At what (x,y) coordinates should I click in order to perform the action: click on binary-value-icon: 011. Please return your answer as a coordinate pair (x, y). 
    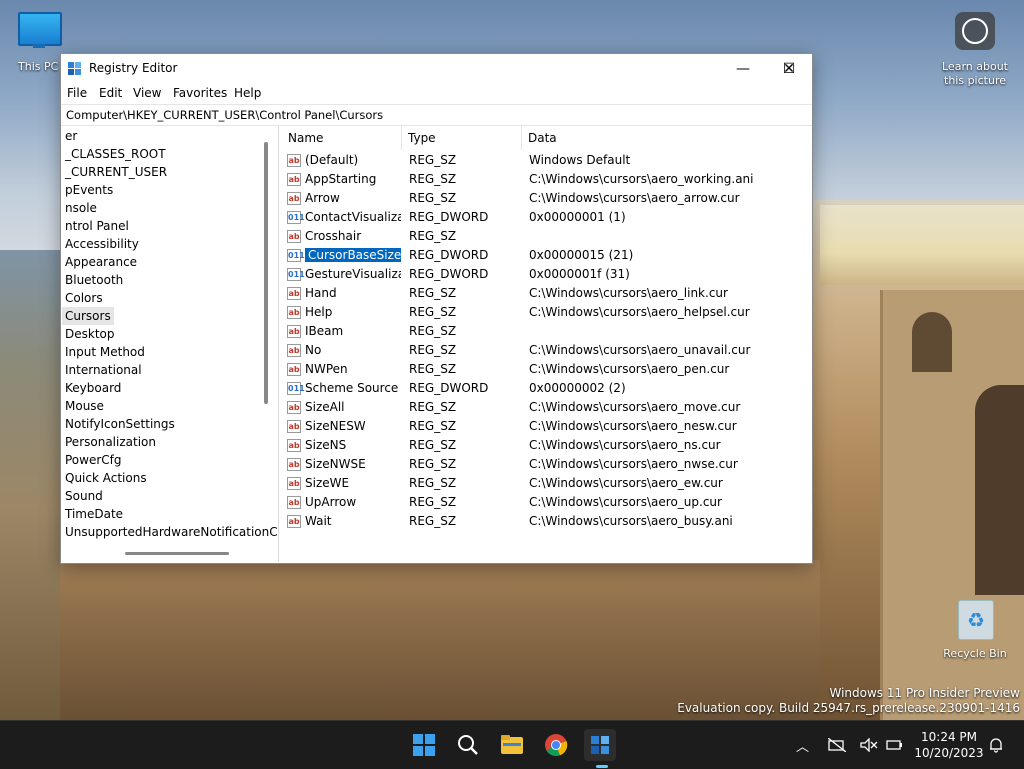
    Looking at the image, I should click on (296, 388).